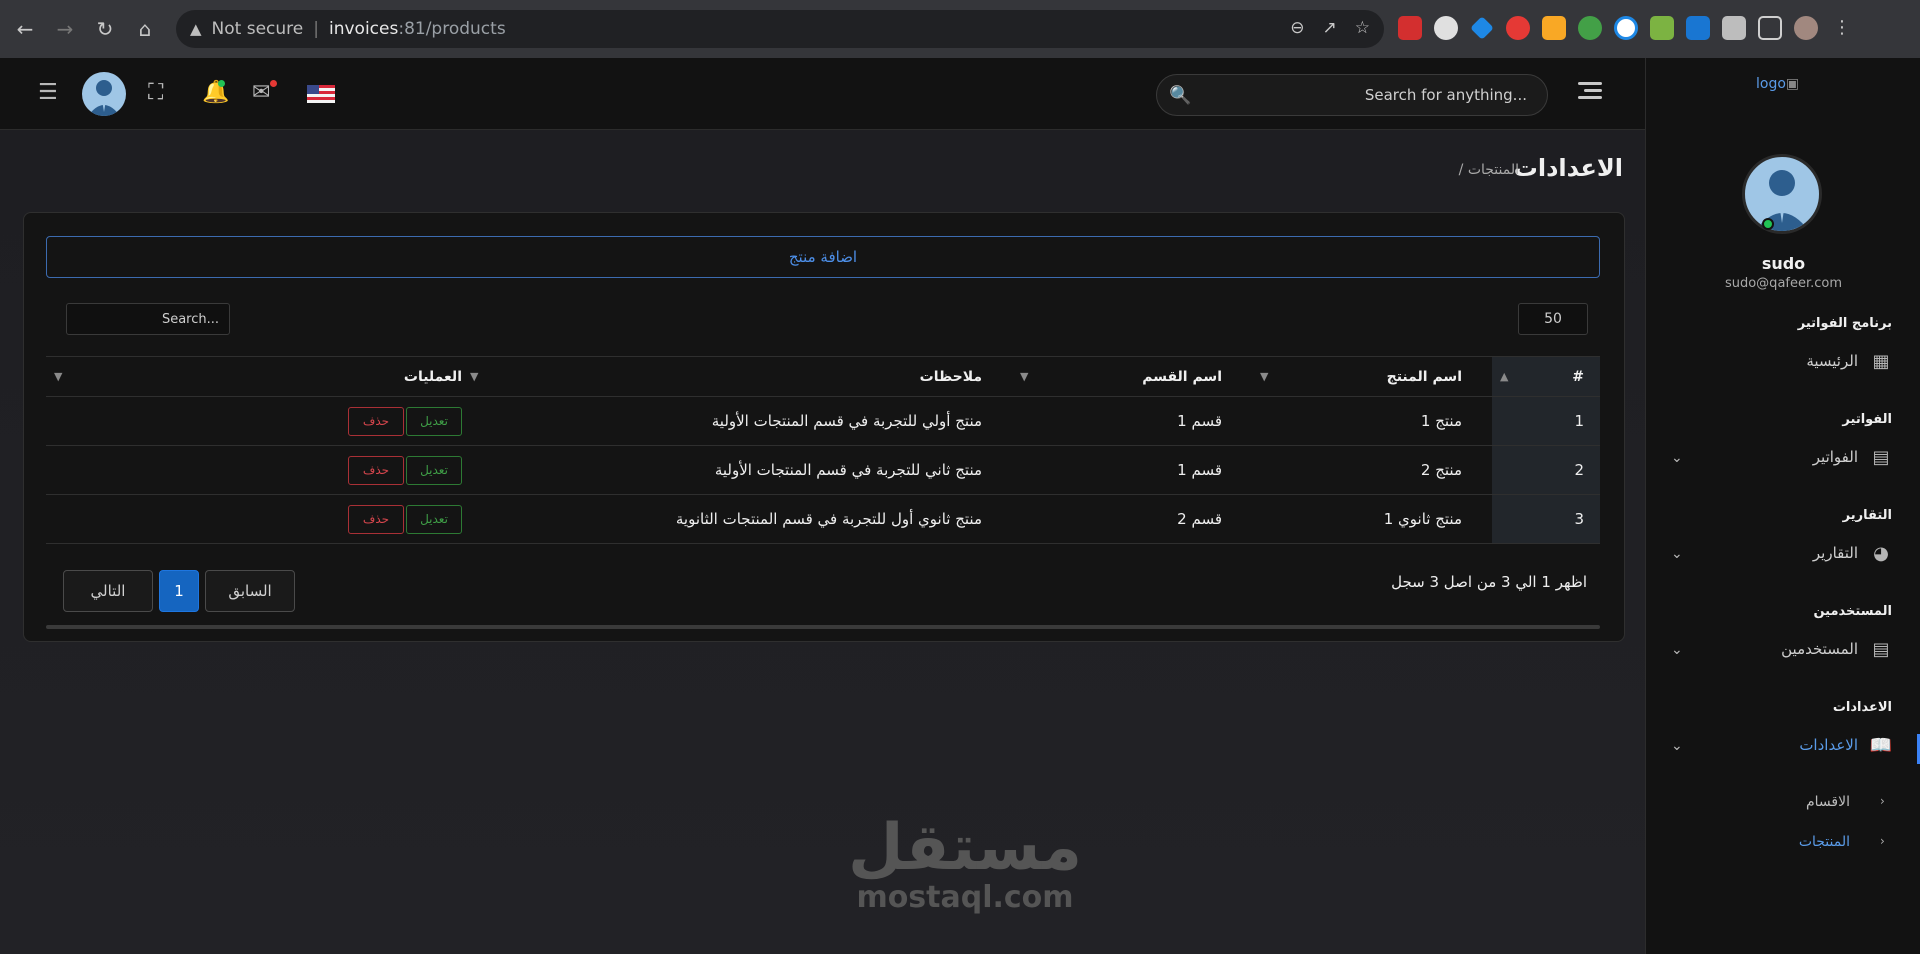 The height and width of the screenshot is (954, 1920). I want to click on zoom-icon: ⊖, so click(1297, 28).